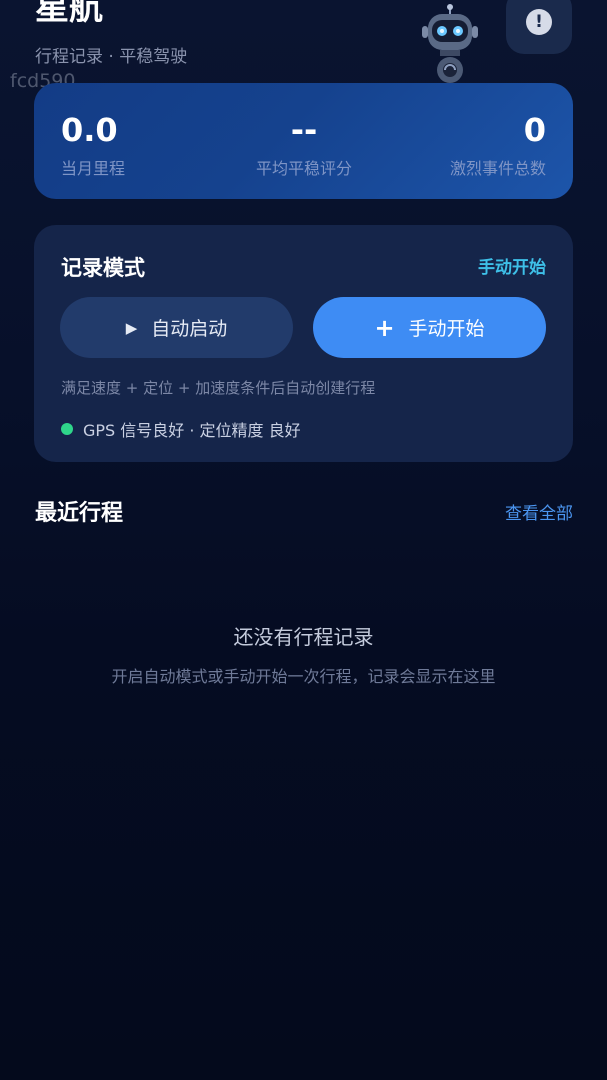  What do you see at coordinates (303, 676) in the screenshot?
I see `empty-state-description: 开启自动模式或手动开始一次行程，记录会显示在这里` at bounding box center [303, 676].